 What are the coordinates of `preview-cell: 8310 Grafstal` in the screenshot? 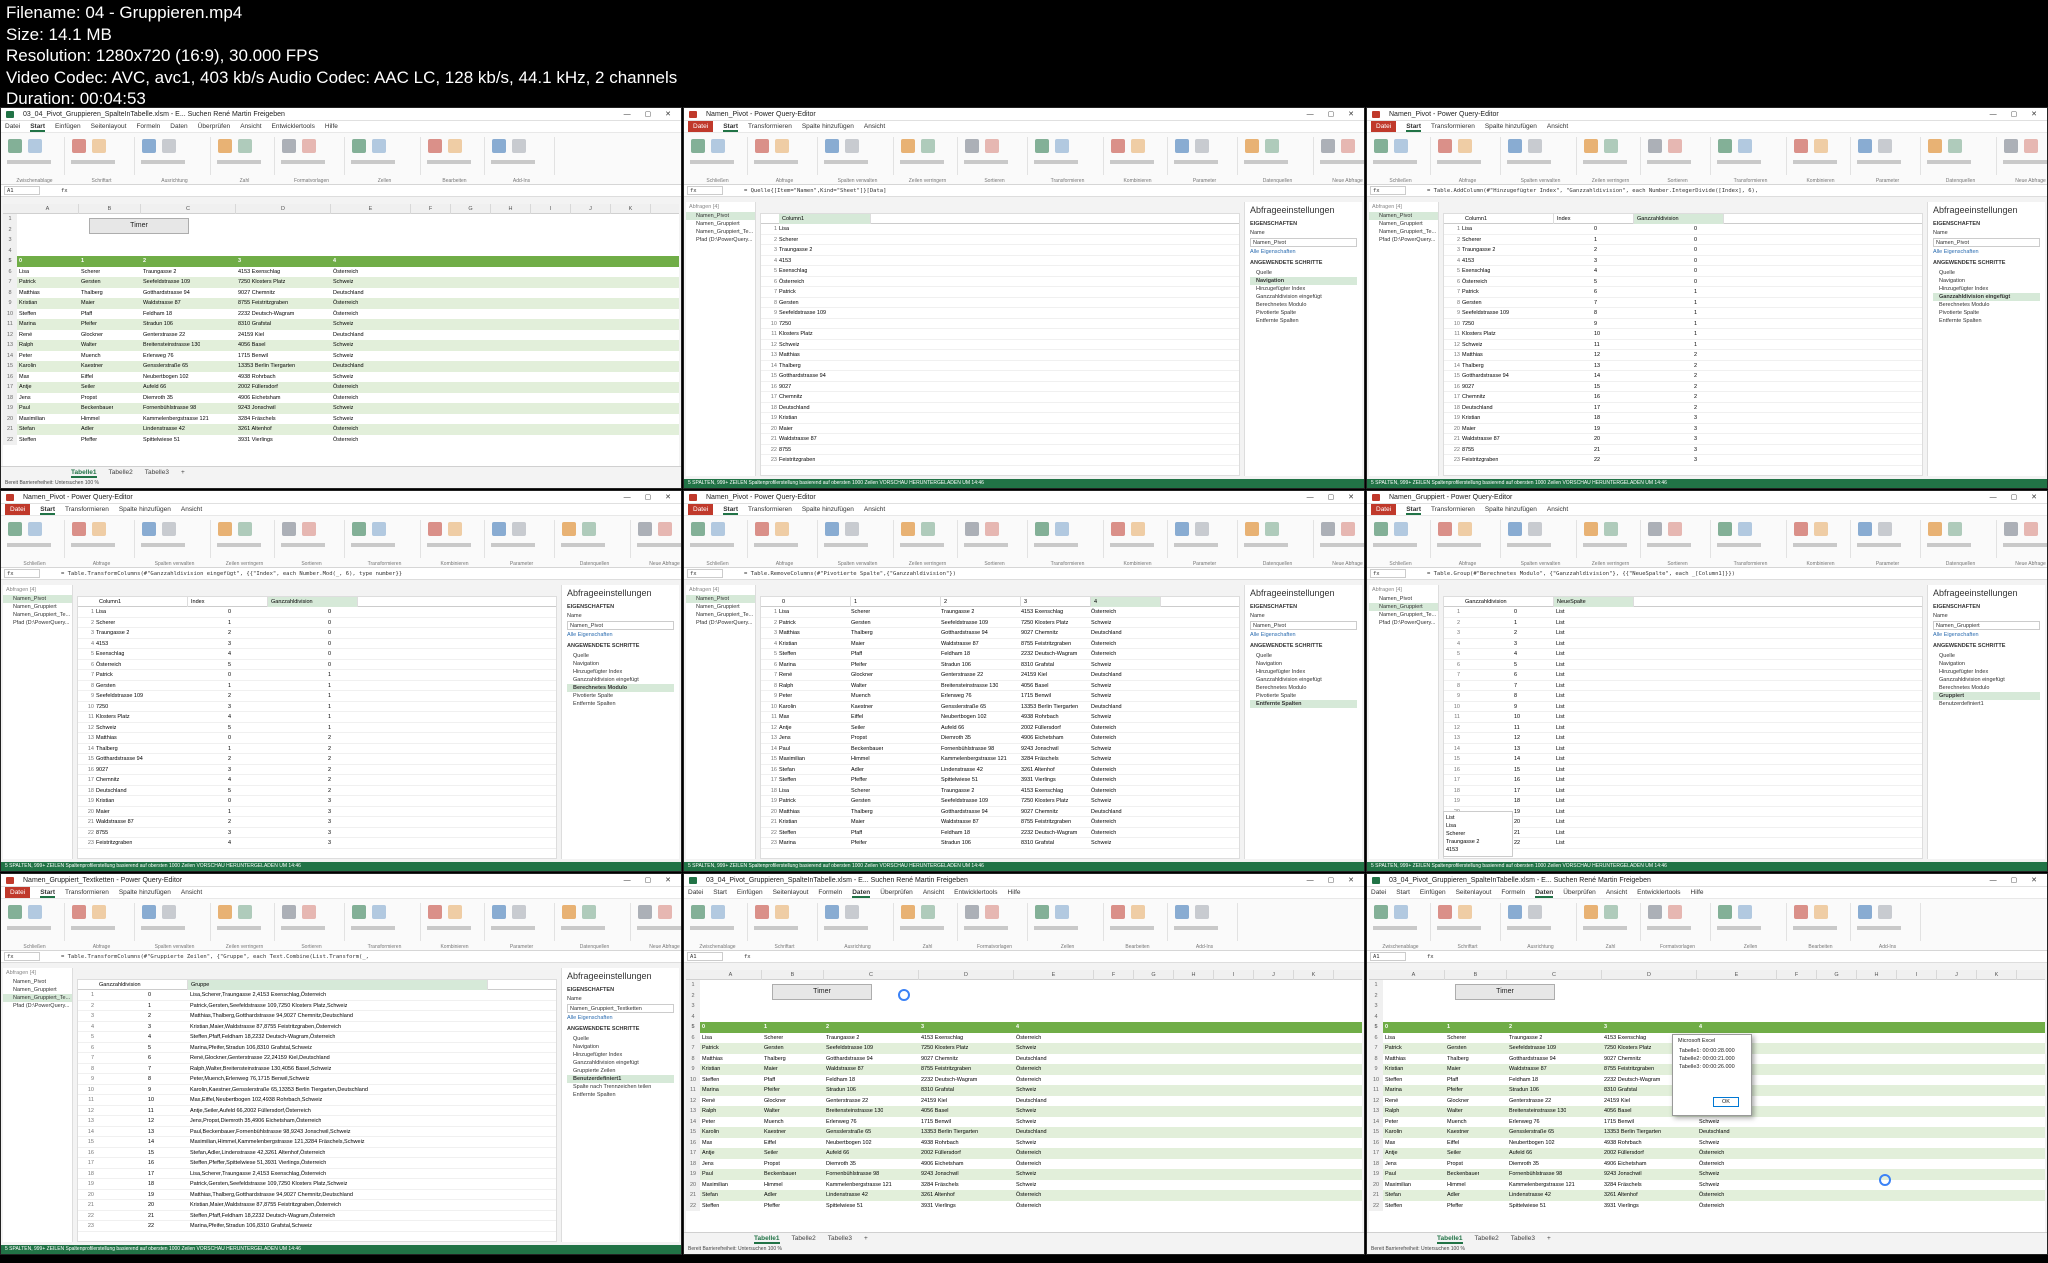 It's located at (1037, 843).